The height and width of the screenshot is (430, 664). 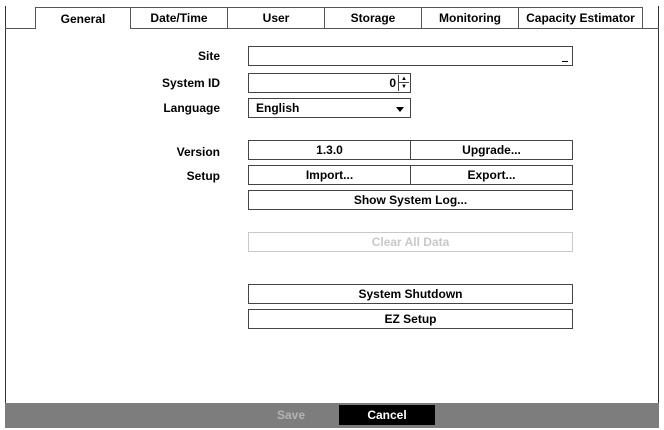 What do you see at coordinates (198, 152) in the screenshot?
I see `version-label: Version` at bounding box center [198, 152].